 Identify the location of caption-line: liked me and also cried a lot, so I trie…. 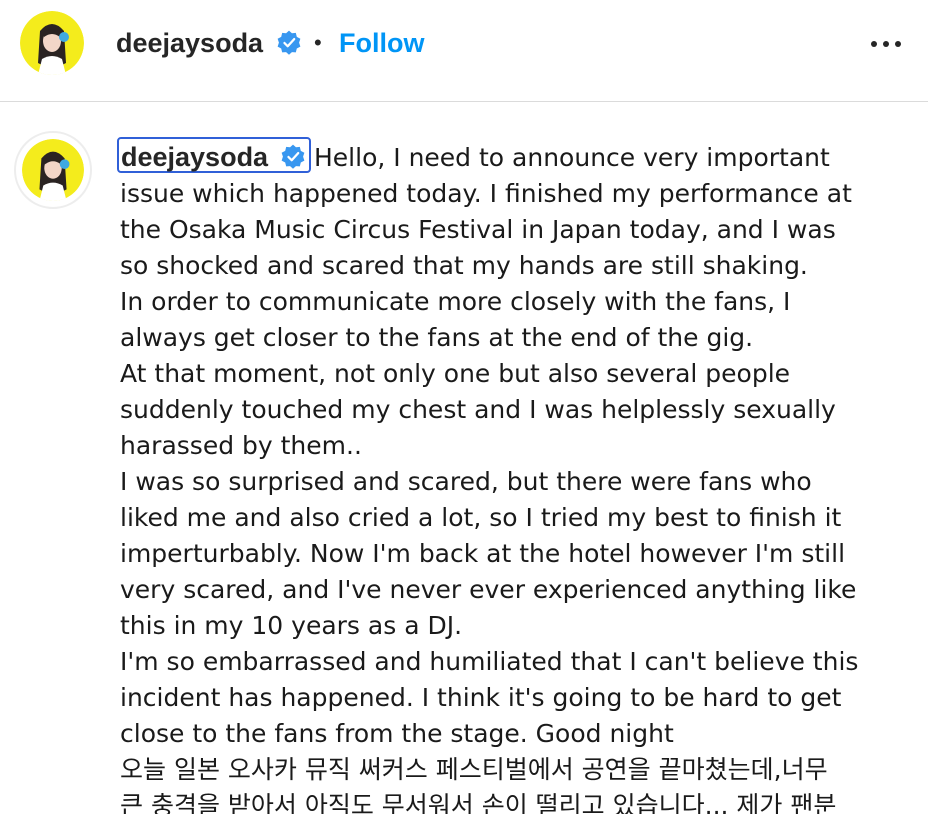
(481, 517).